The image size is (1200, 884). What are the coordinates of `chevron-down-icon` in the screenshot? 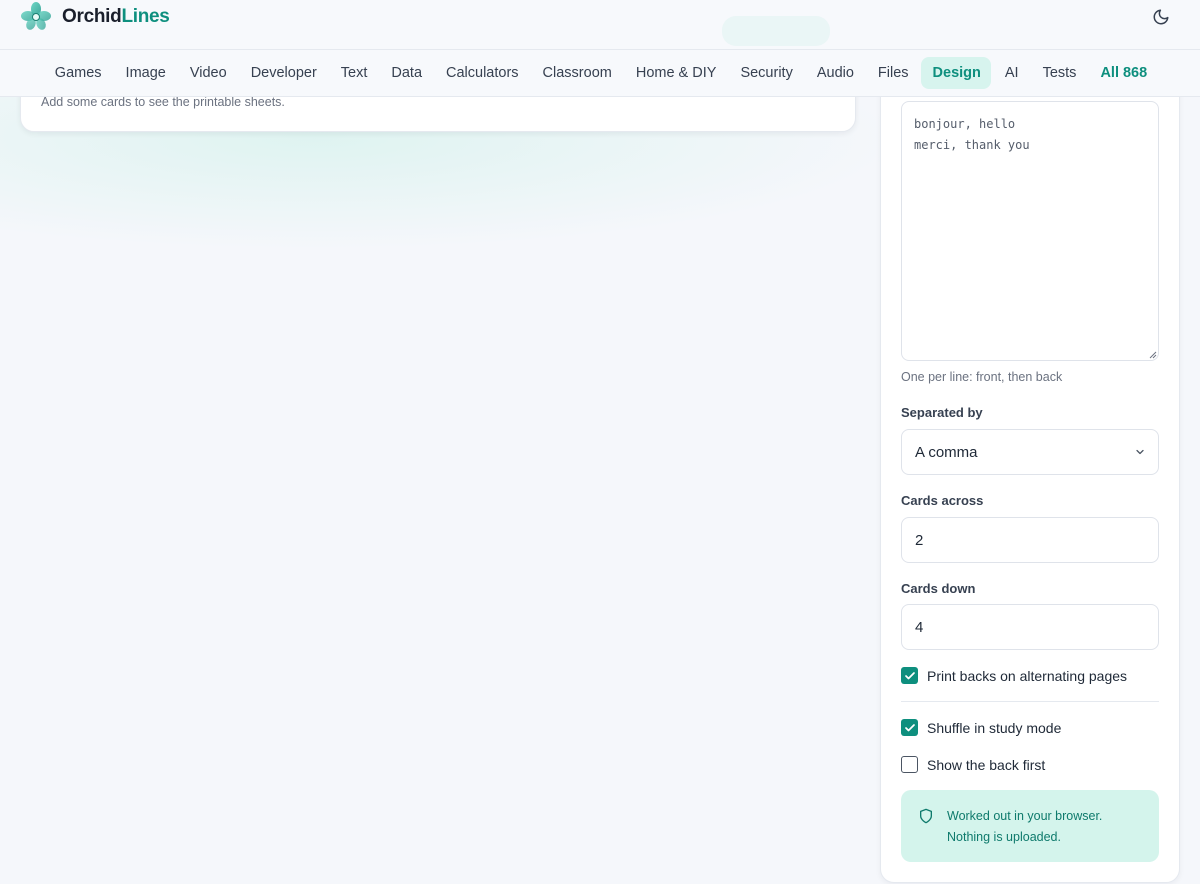 It's located at (1140, 452).